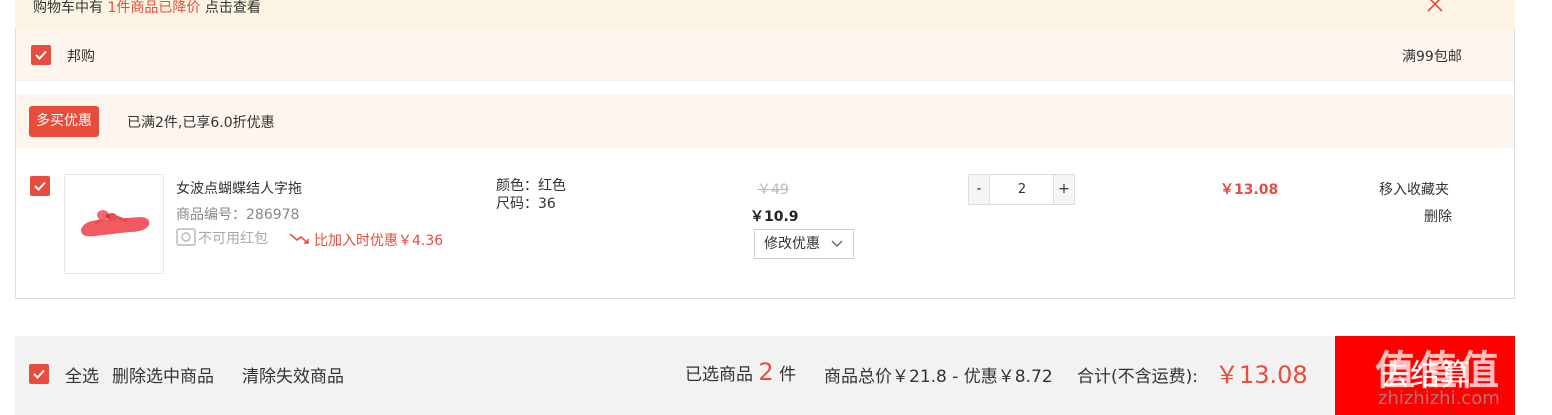 The height and width of the screenshot is (415, 1552). What do you see at coordinates (153, 8) in the screenshot?
I see `notice-highlight: 1件商品已降价` at bounding box center [153, 8].